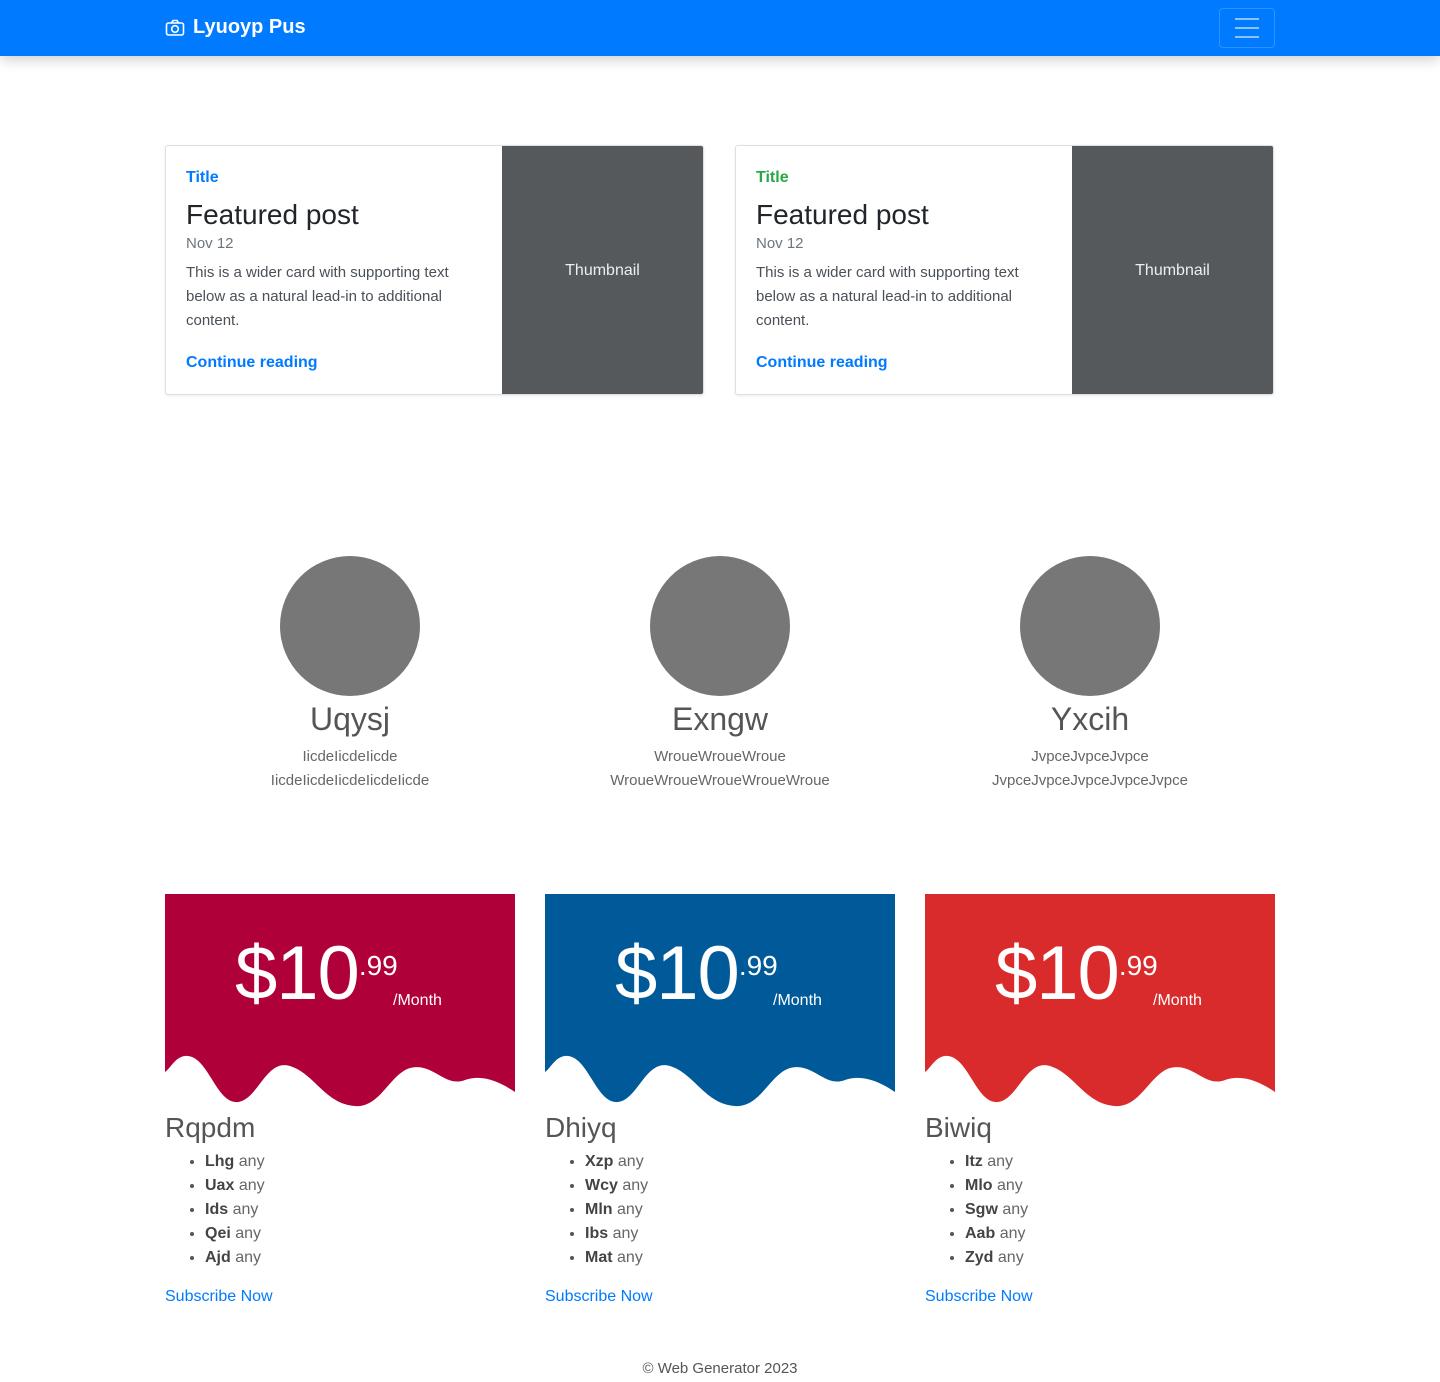  Describe the element at coordinates (210, 1127) in the screenshot. I see `plan-name: Rqpdm` at that location.